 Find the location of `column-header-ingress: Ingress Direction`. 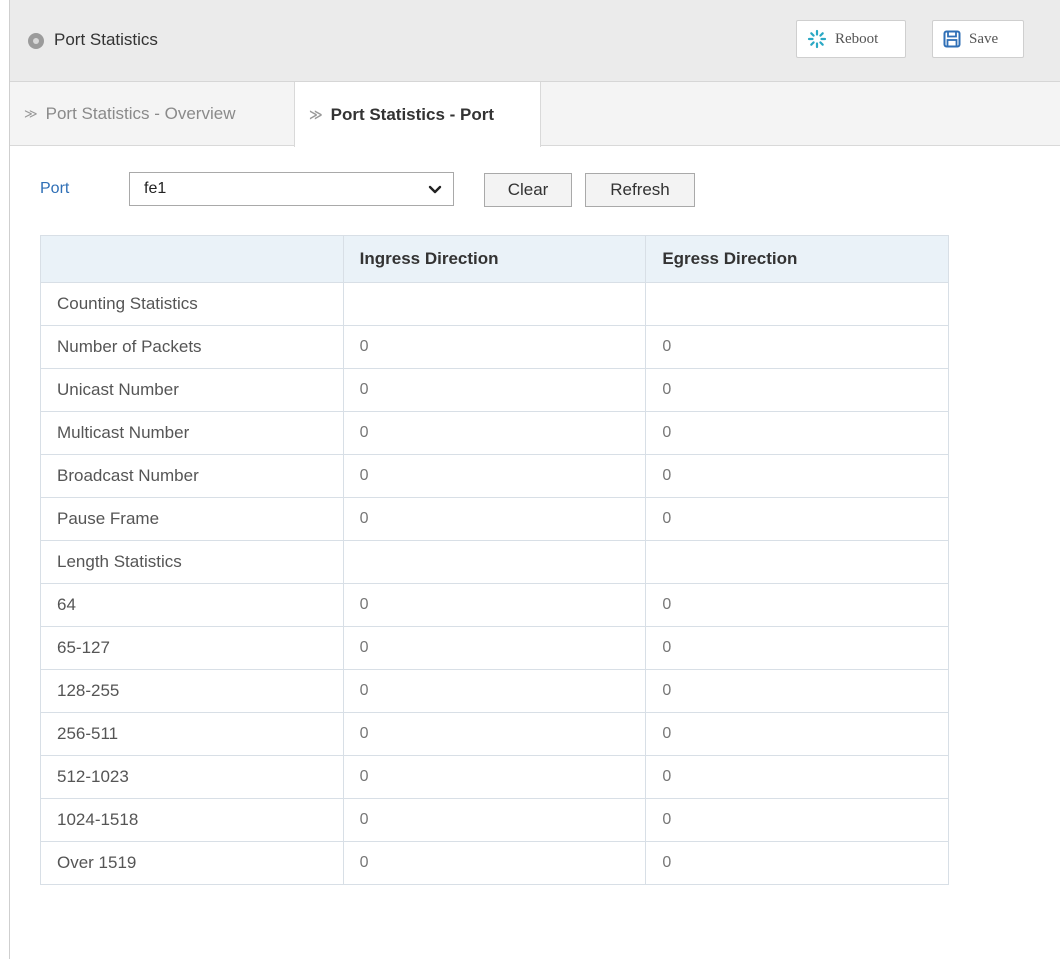

column-header-ingress: Ingress Direction is located at coordinates (494, 259).